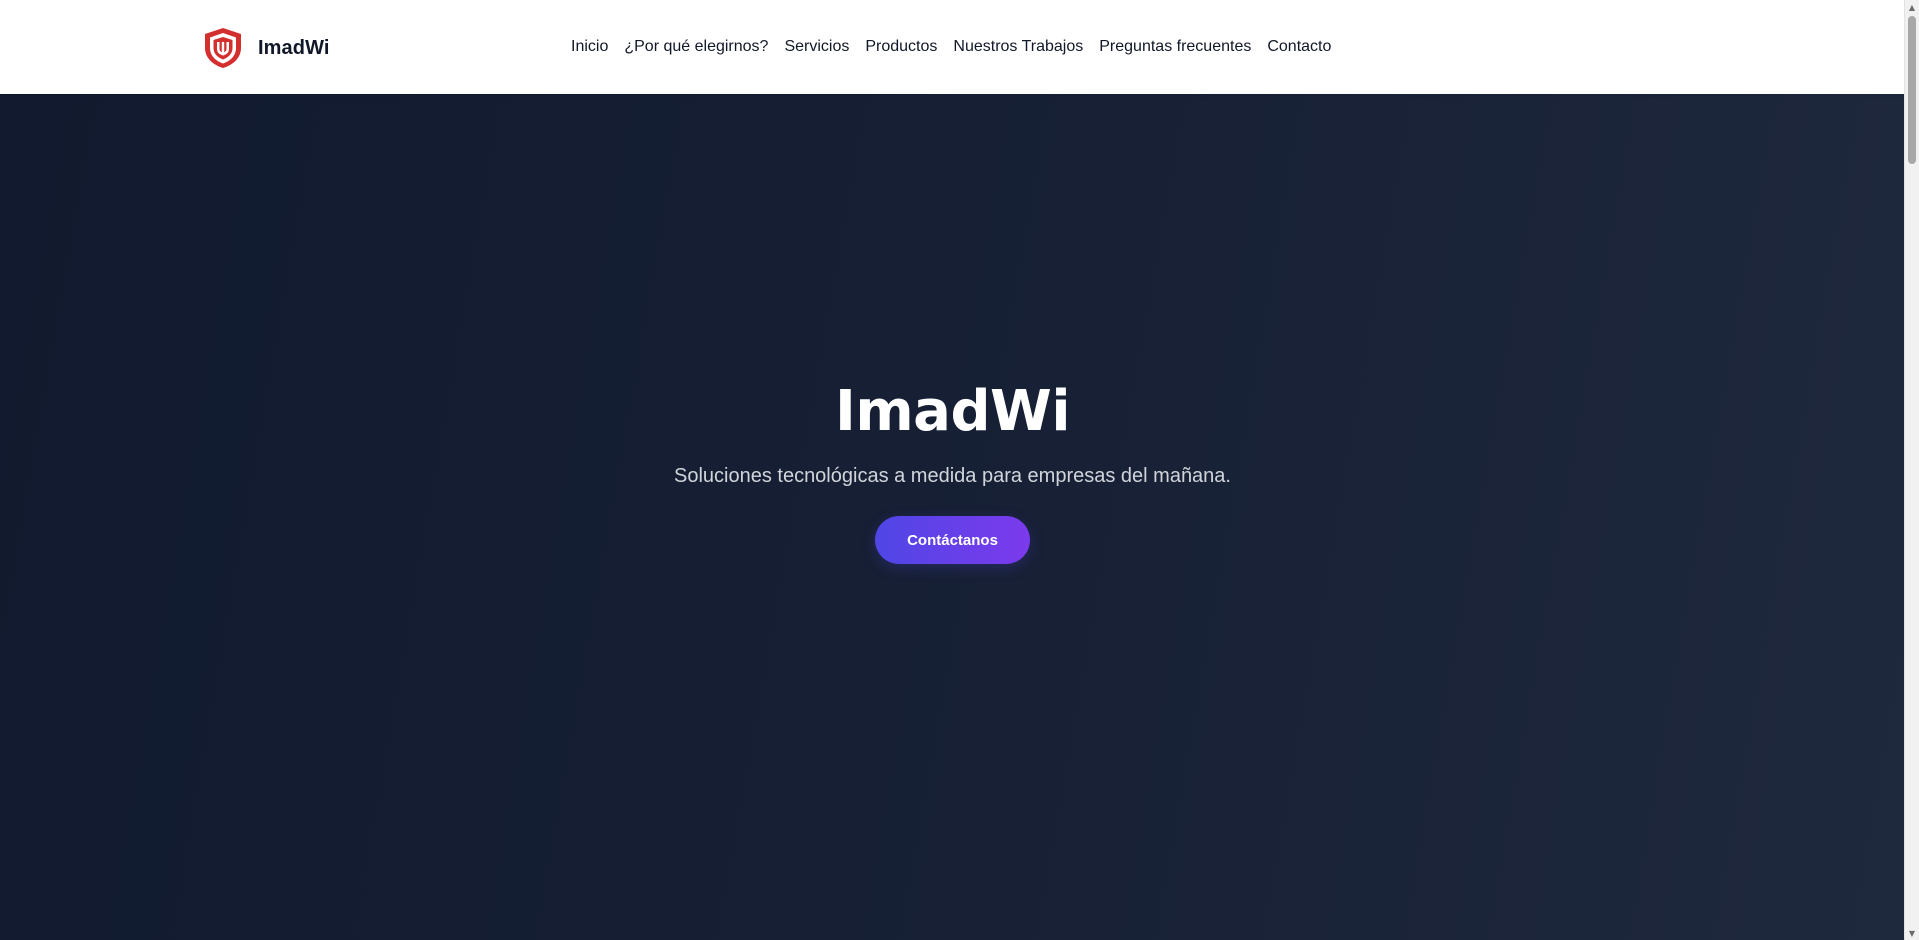 The height and width of the screenshot is (940, 1919). What do you see at coordinates (1911, 470) in the screenshot?
I see `page-scrollbar: ▲ ▼` at bounding box center [1911, 470].